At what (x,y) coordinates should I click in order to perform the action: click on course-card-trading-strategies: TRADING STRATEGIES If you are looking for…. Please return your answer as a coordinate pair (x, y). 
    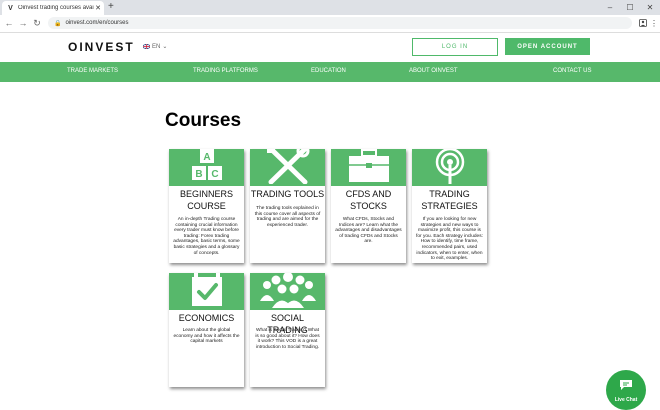
    Looking at the image, I should click on (449, 206).